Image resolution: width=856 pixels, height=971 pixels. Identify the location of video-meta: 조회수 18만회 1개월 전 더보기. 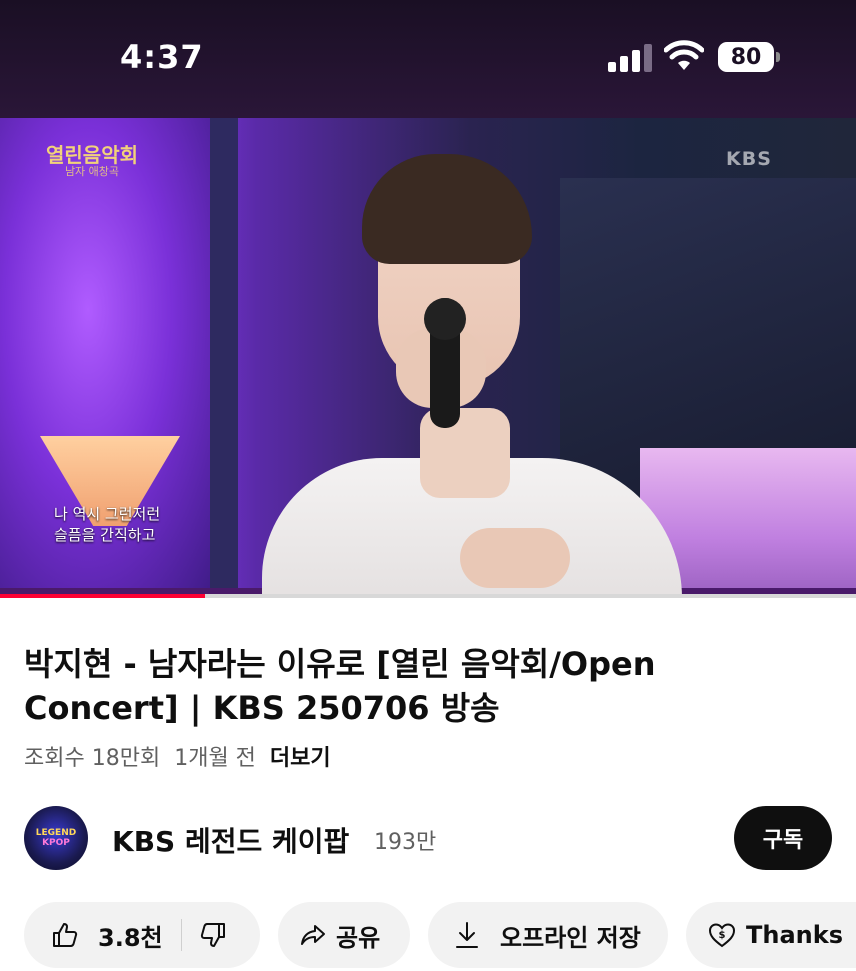
(177, 756).